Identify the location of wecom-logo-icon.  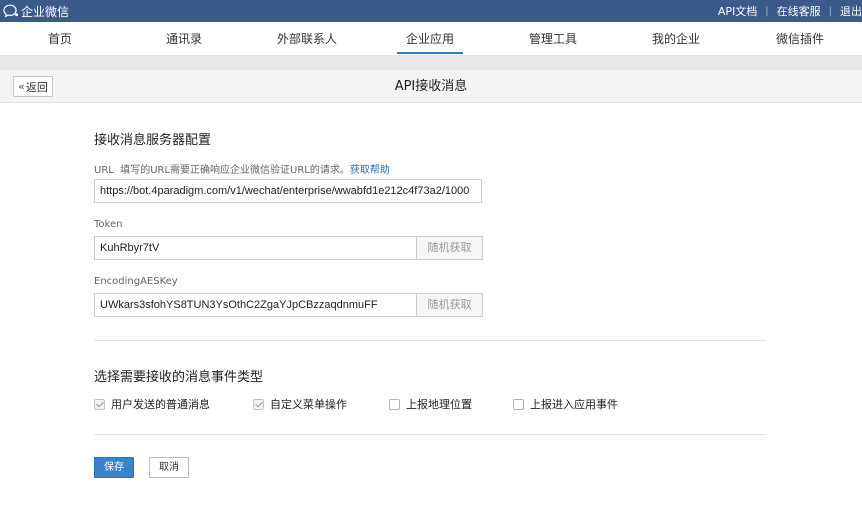
(11, 11).